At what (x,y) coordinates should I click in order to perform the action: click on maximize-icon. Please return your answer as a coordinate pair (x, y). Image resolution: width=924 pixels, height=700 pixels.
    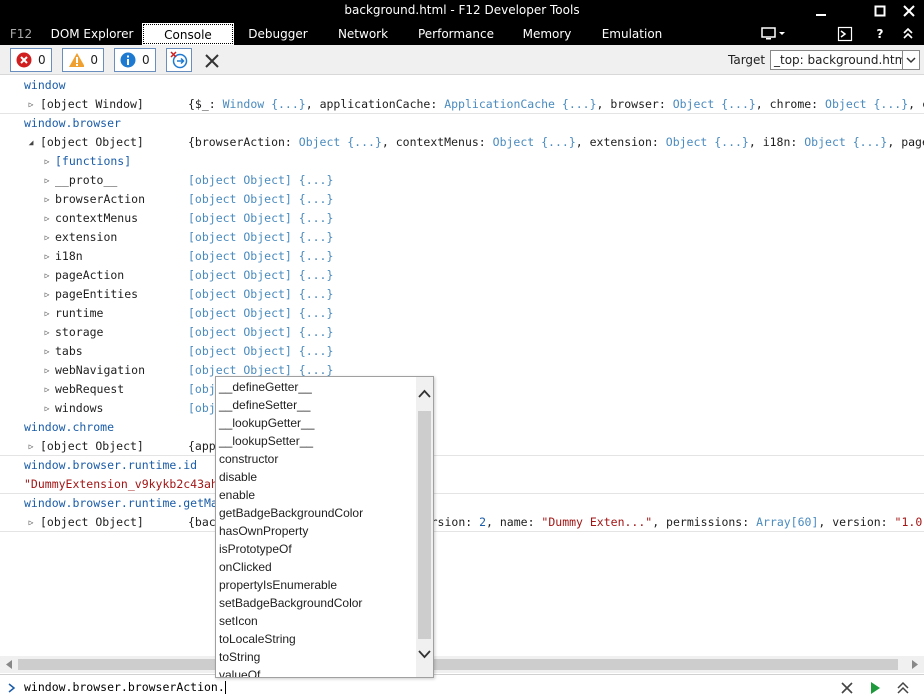
    Looking at the image, I should click on (880, 11).